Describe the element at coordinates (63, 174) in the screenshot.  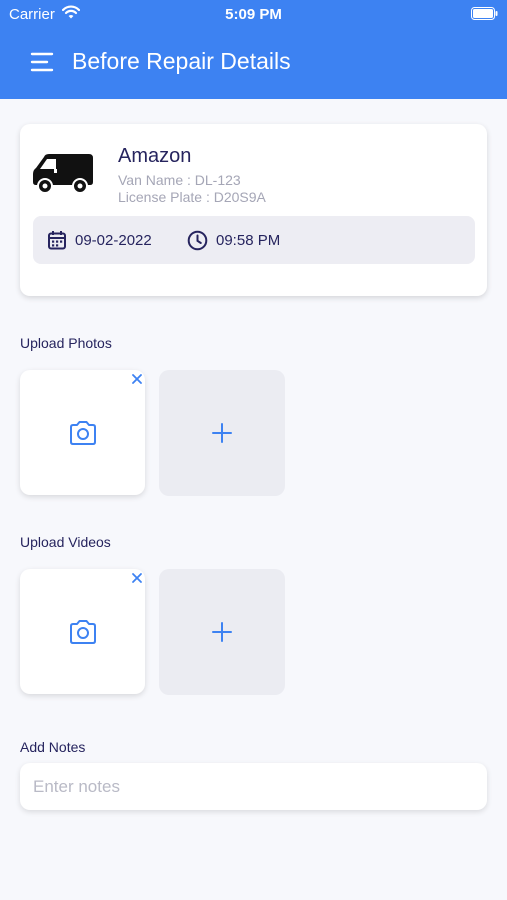
I see `van-icon` at that location.